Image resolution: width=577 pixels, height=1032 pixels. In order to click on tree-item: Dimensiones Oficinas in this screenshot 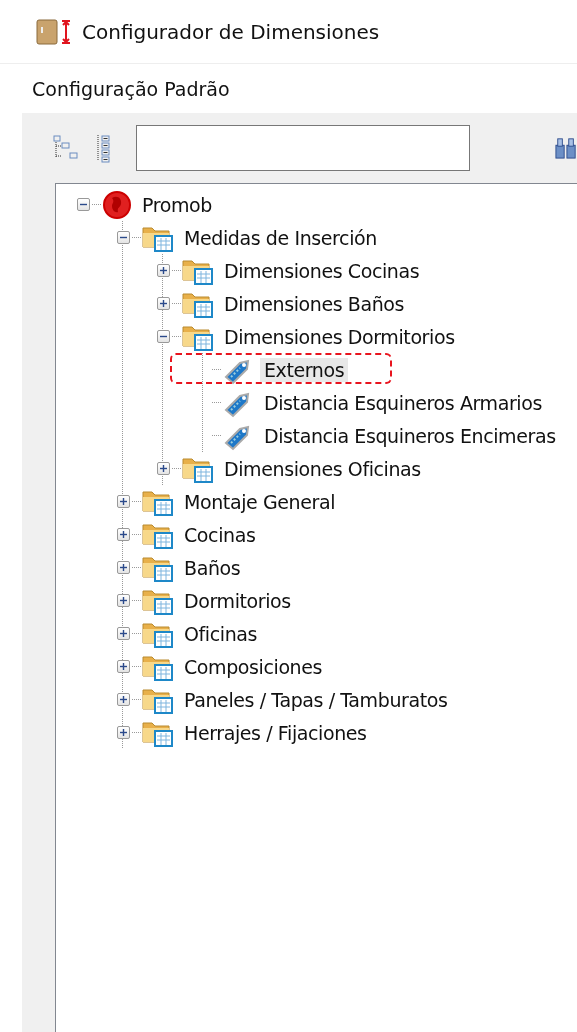, I will do `click(322, 468)`.